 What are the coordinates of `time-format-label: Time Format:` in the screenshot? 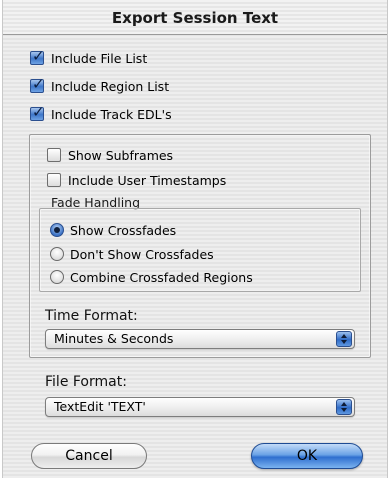 It's located at (91, 316).